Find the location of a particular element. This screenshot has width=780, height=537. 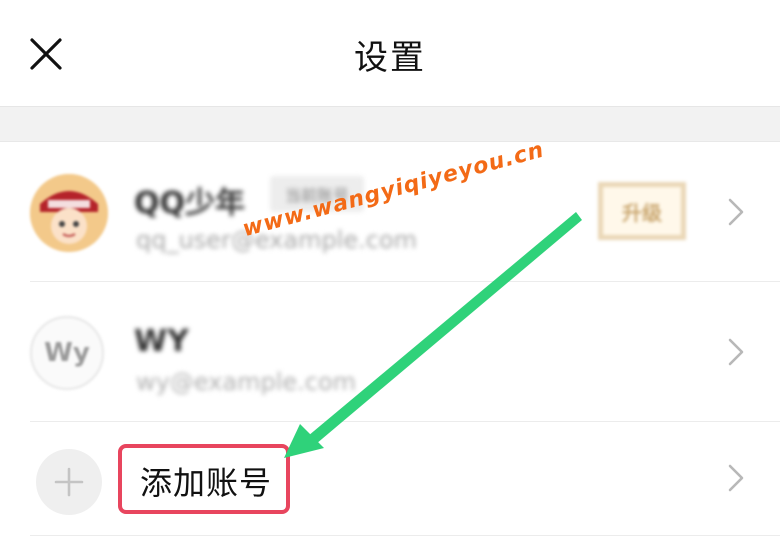

upgrade-tag: 升级 is located at coordinates (642, 211).